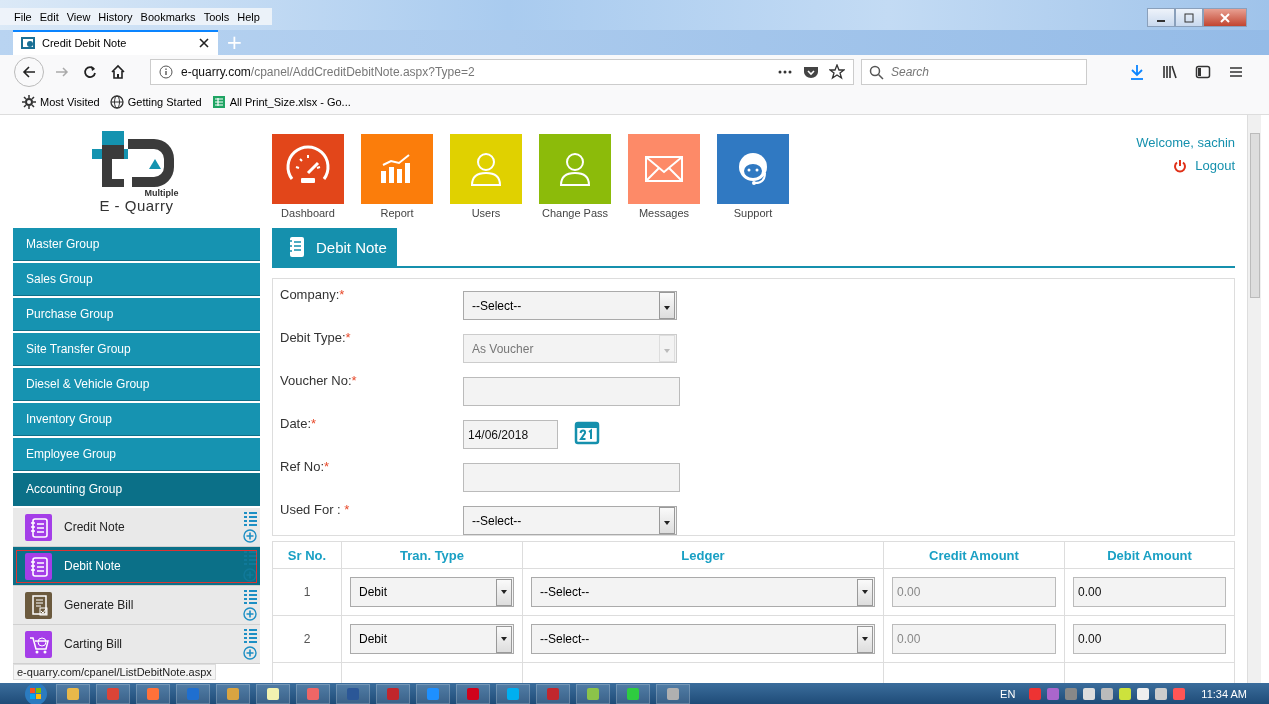 Image resolution: width=1269 pixels, height=704 pixels. What do you see at coordinates (136, 605) in the screenshot?
I see `sidebar-item: Generate Bill` at bounding box center [136, 605].